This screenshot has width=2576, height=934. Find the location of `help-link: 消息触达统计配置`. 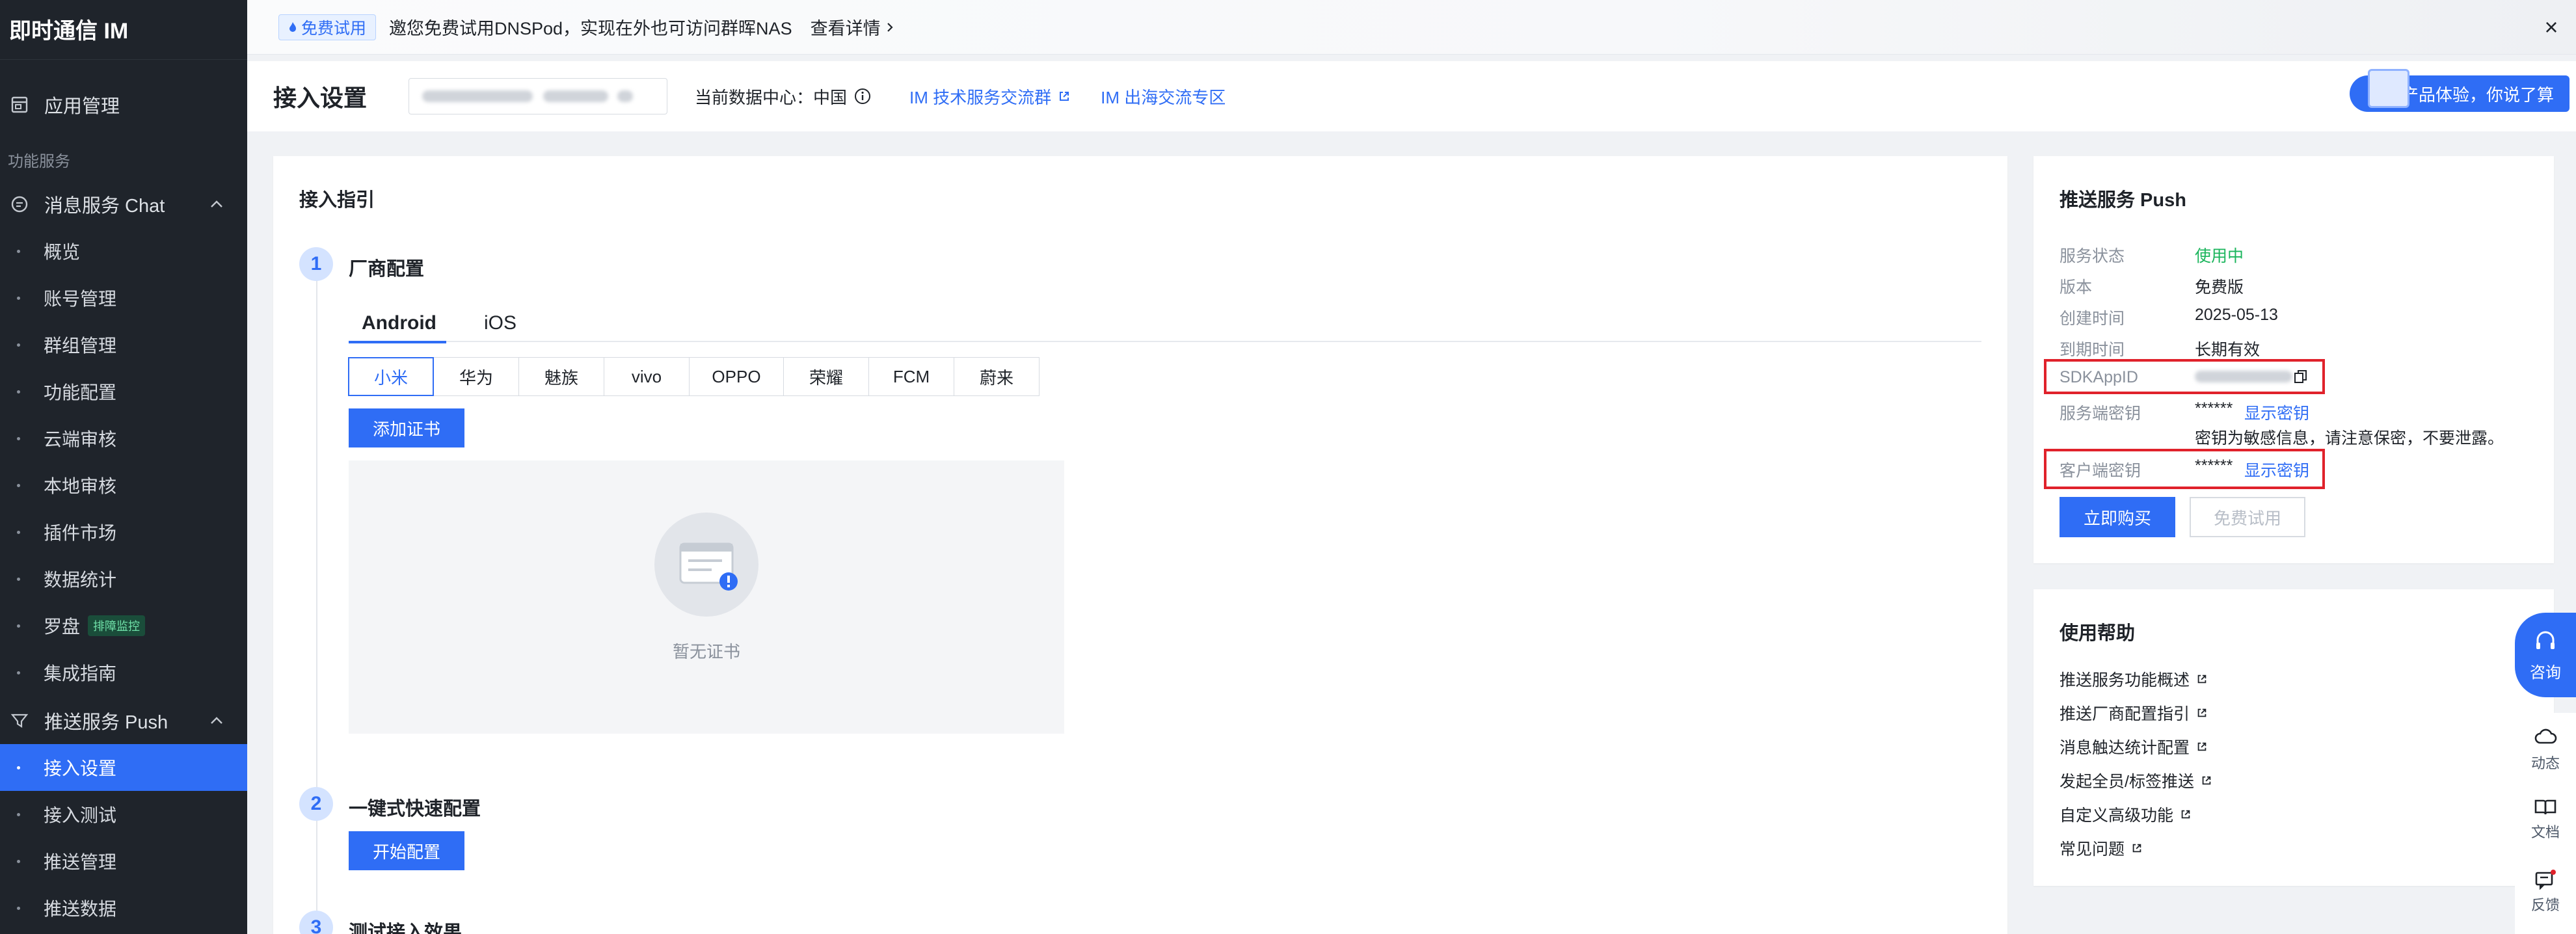

help-link: 消息触达统计配置 is located at coordinates (2133, 746).